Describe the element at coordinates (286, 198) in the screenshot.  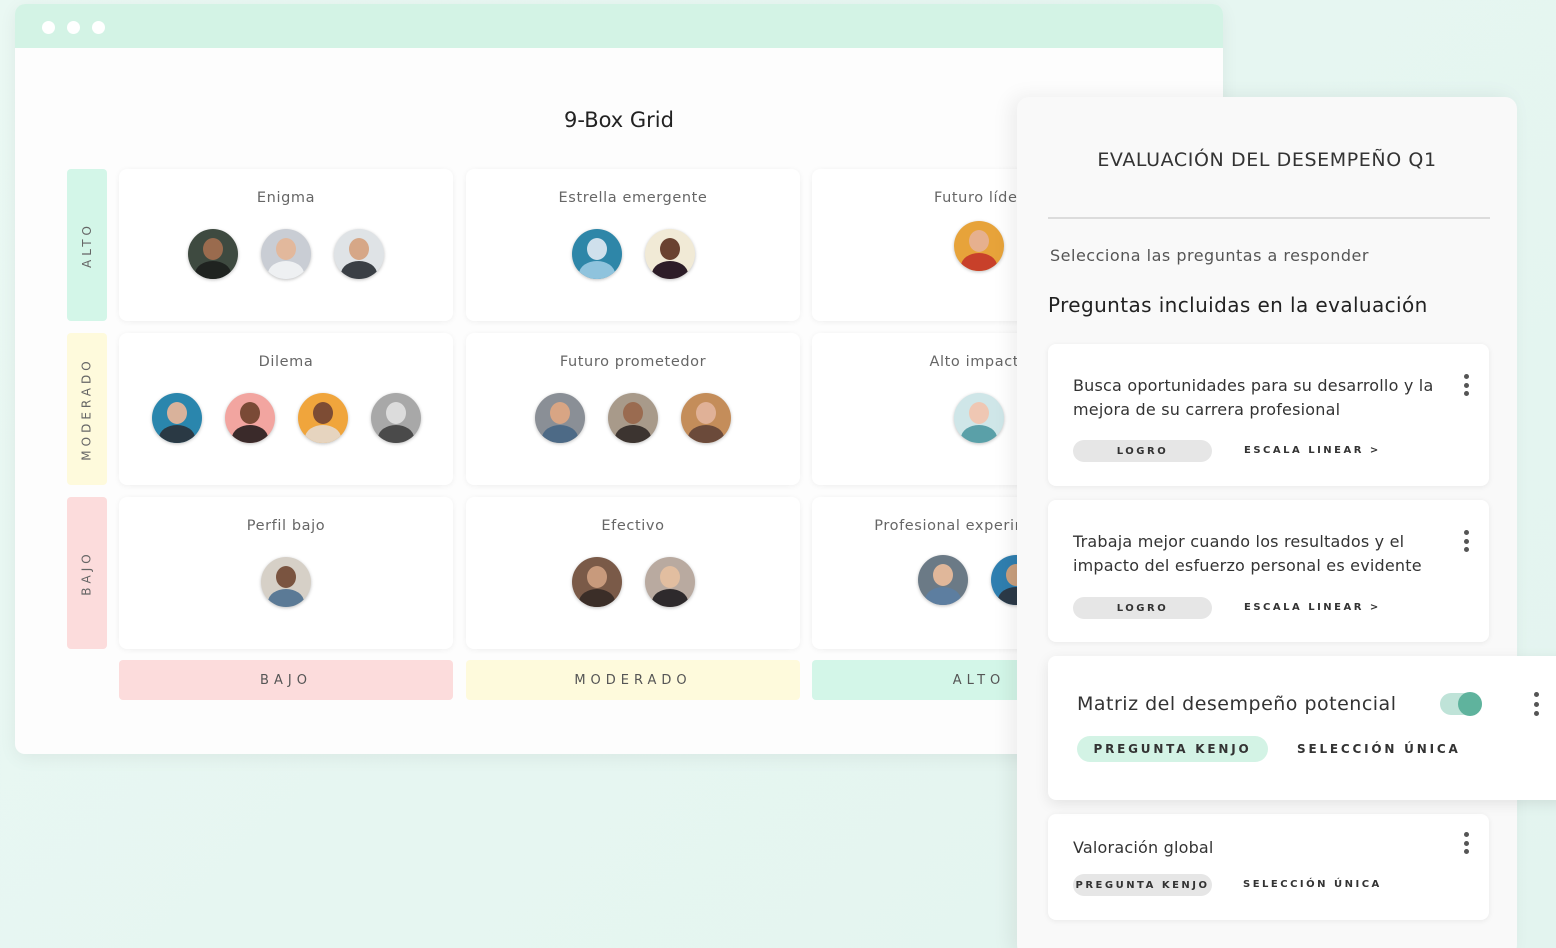
I see `cell-title: Enigma` at that location.